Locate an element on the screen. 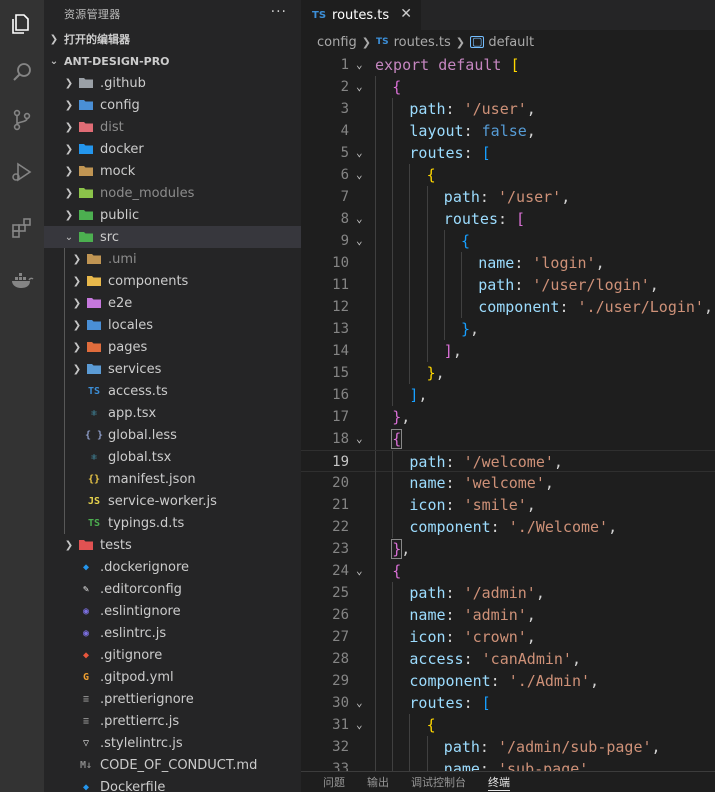 This screenshot has width=715, height=792. file-item: TS access.ts is located at coordinates (172, 391).